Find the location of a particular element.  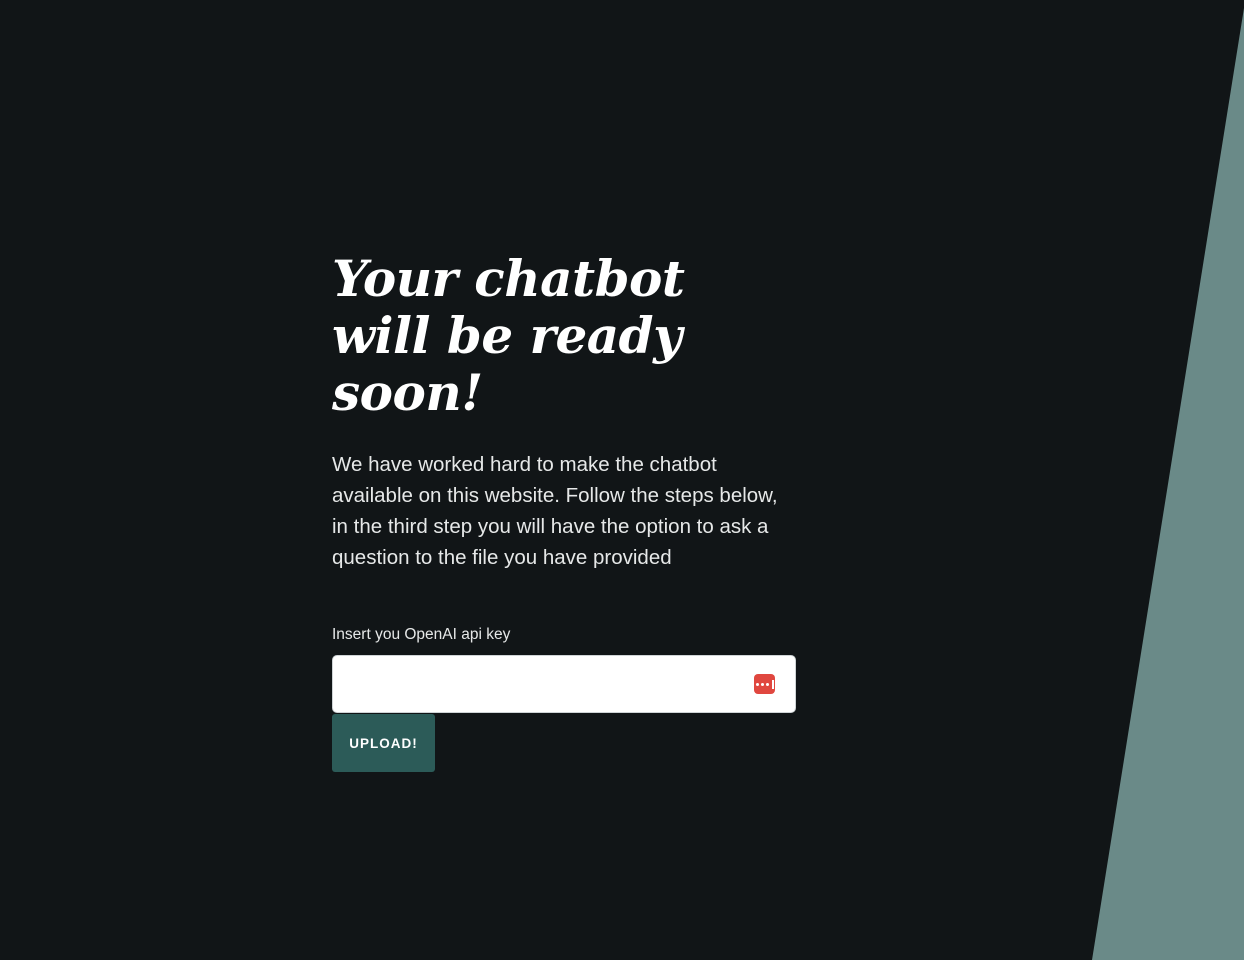

api-key-field-wrapper is located at coordinates (564, 684).